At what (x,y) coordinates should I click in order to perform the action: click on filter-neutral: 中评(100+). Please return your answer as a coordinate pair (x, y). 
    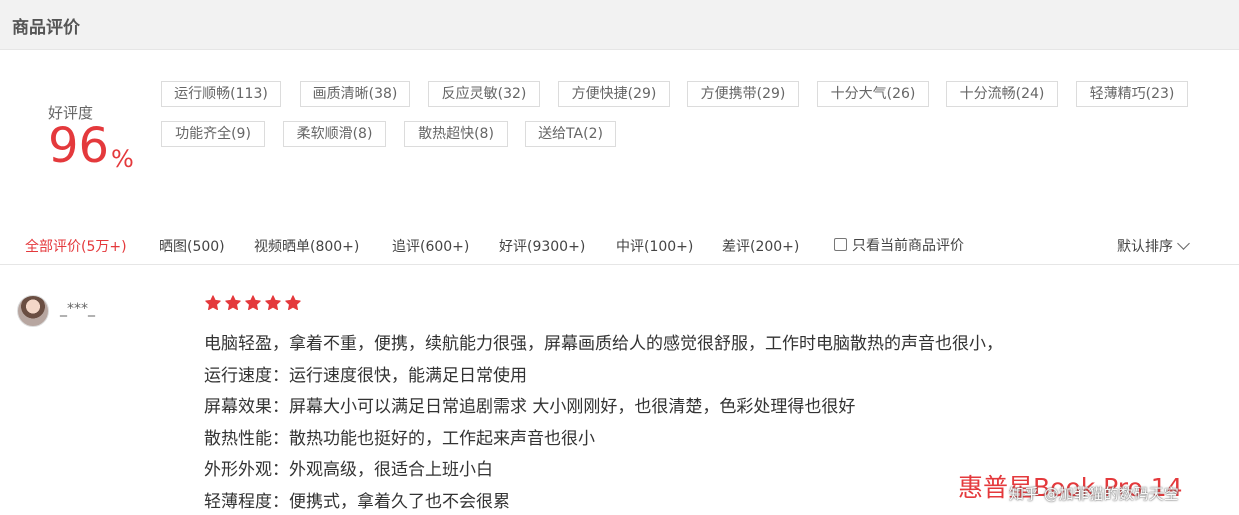
    Looking at the image, I should click on (654, 246).